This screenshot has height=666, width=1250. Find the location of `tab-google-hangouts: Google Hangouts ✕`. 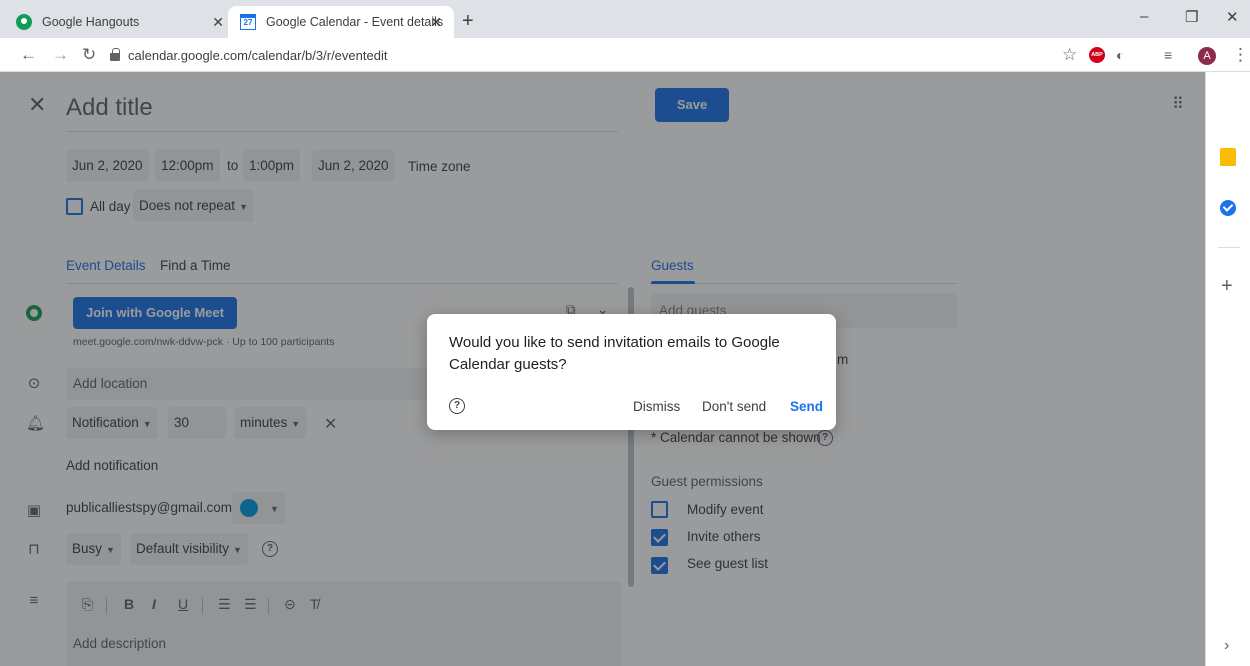

tab-google-hangouts: Google Hangouts ✕ is located at coordinates (126, 22).